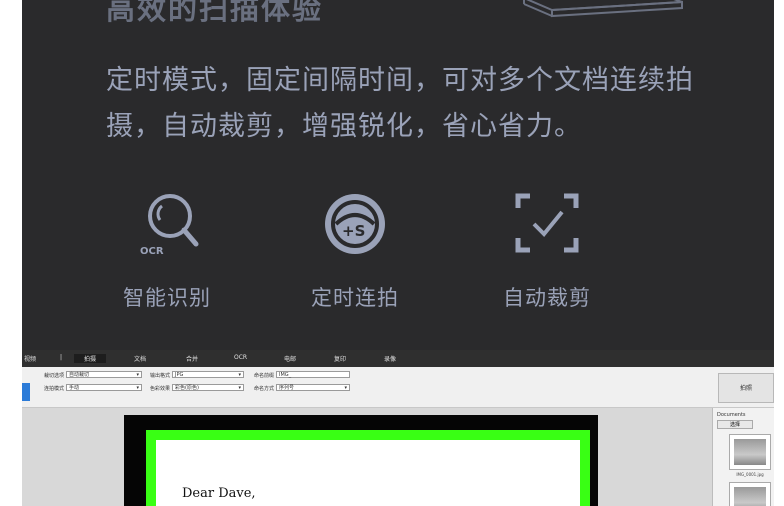 This screenshot has width=784, height=506. Describe the element at coordinates (313, 374) in the screenshot. I see `name-prefix-input: IMG_` at that location.